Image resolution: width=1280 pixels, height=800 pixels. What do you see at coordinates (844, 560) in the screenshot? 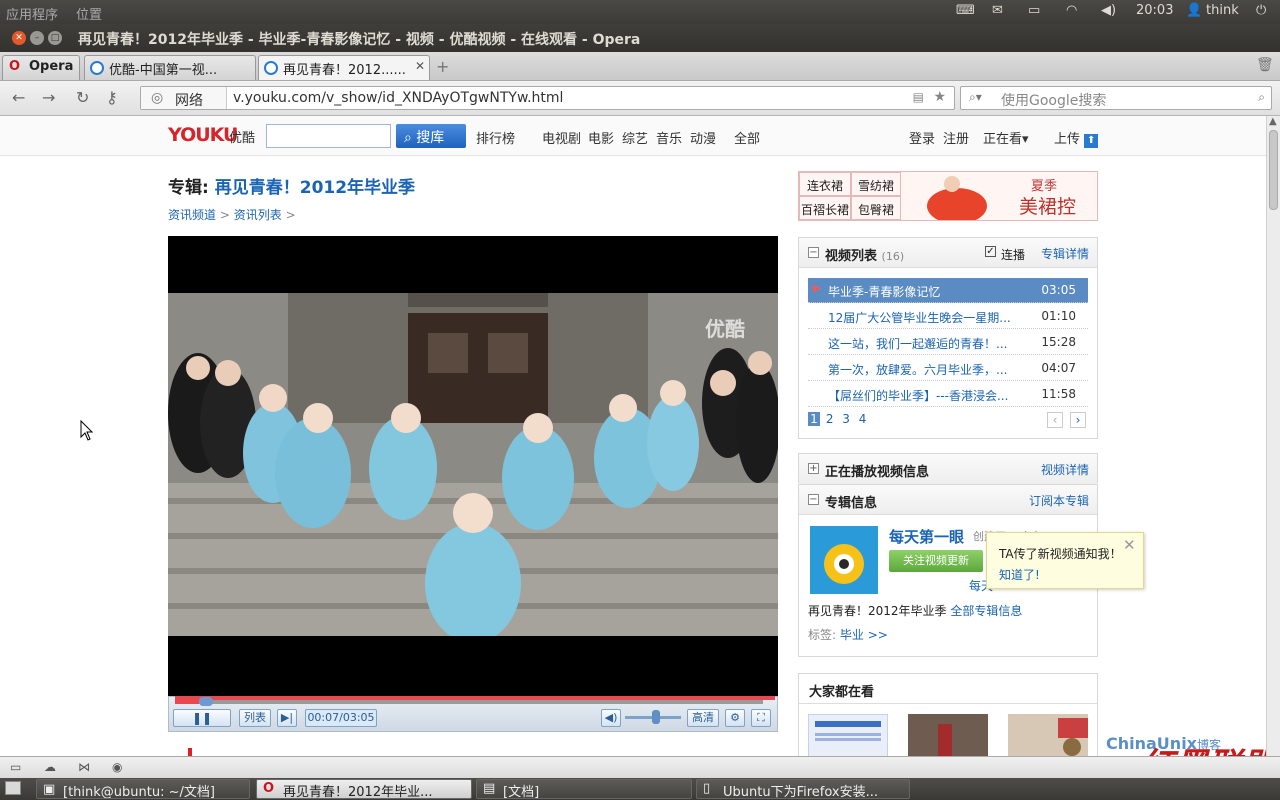
I see `channel-avatar` at bounding box center [844, 560].